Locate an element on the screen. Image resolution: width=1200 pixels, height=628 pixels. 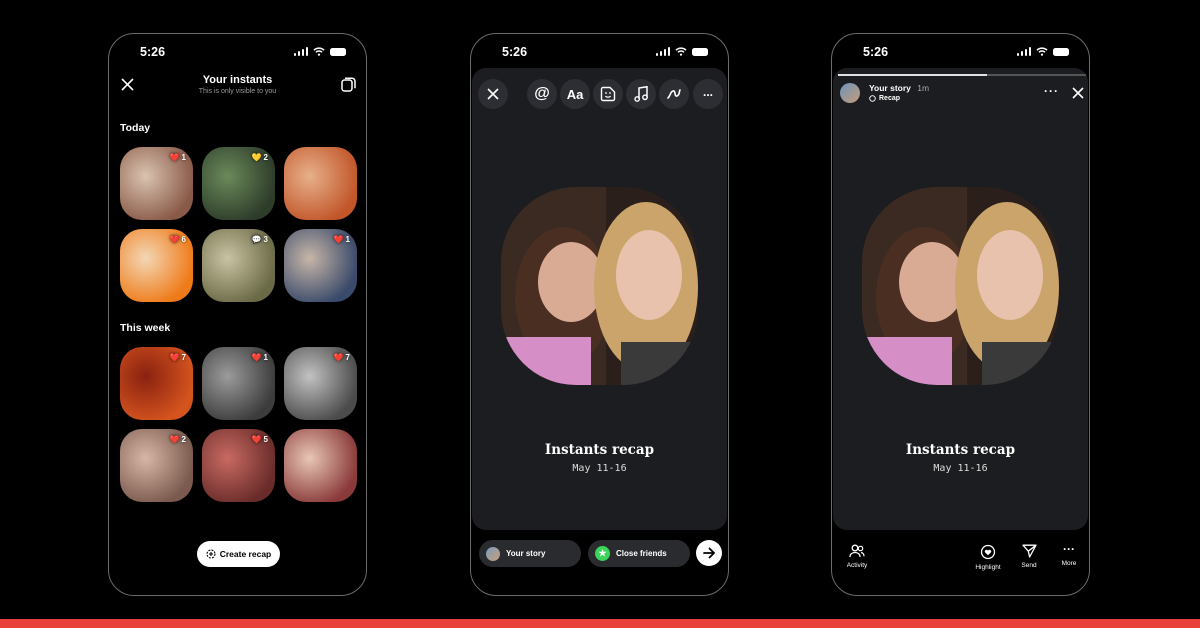
music-icon is located at coordinates (641, 94).